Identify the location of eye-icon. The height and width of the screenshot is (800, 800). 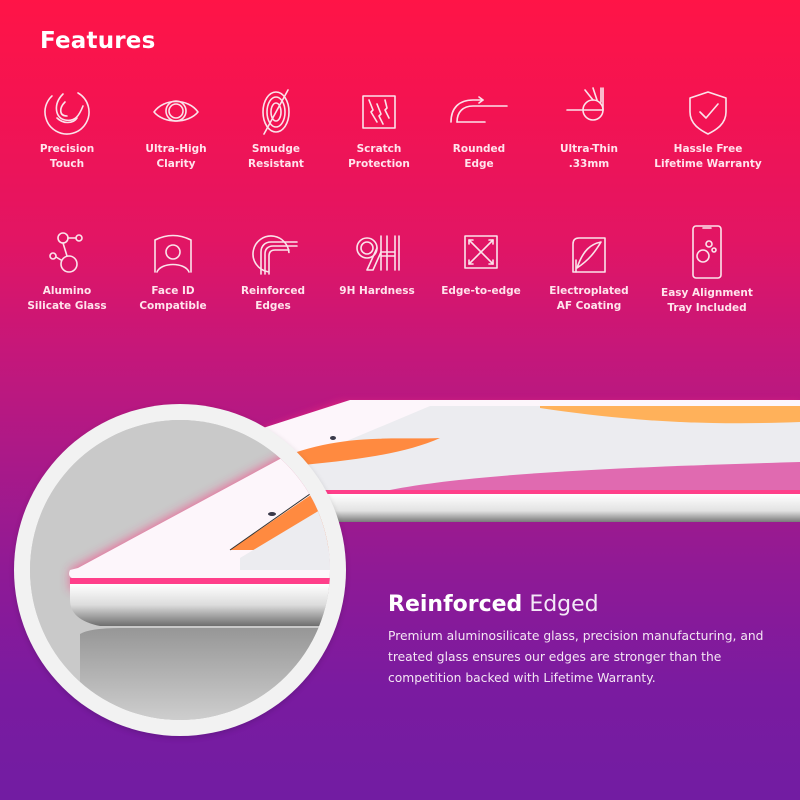
(176, 112).